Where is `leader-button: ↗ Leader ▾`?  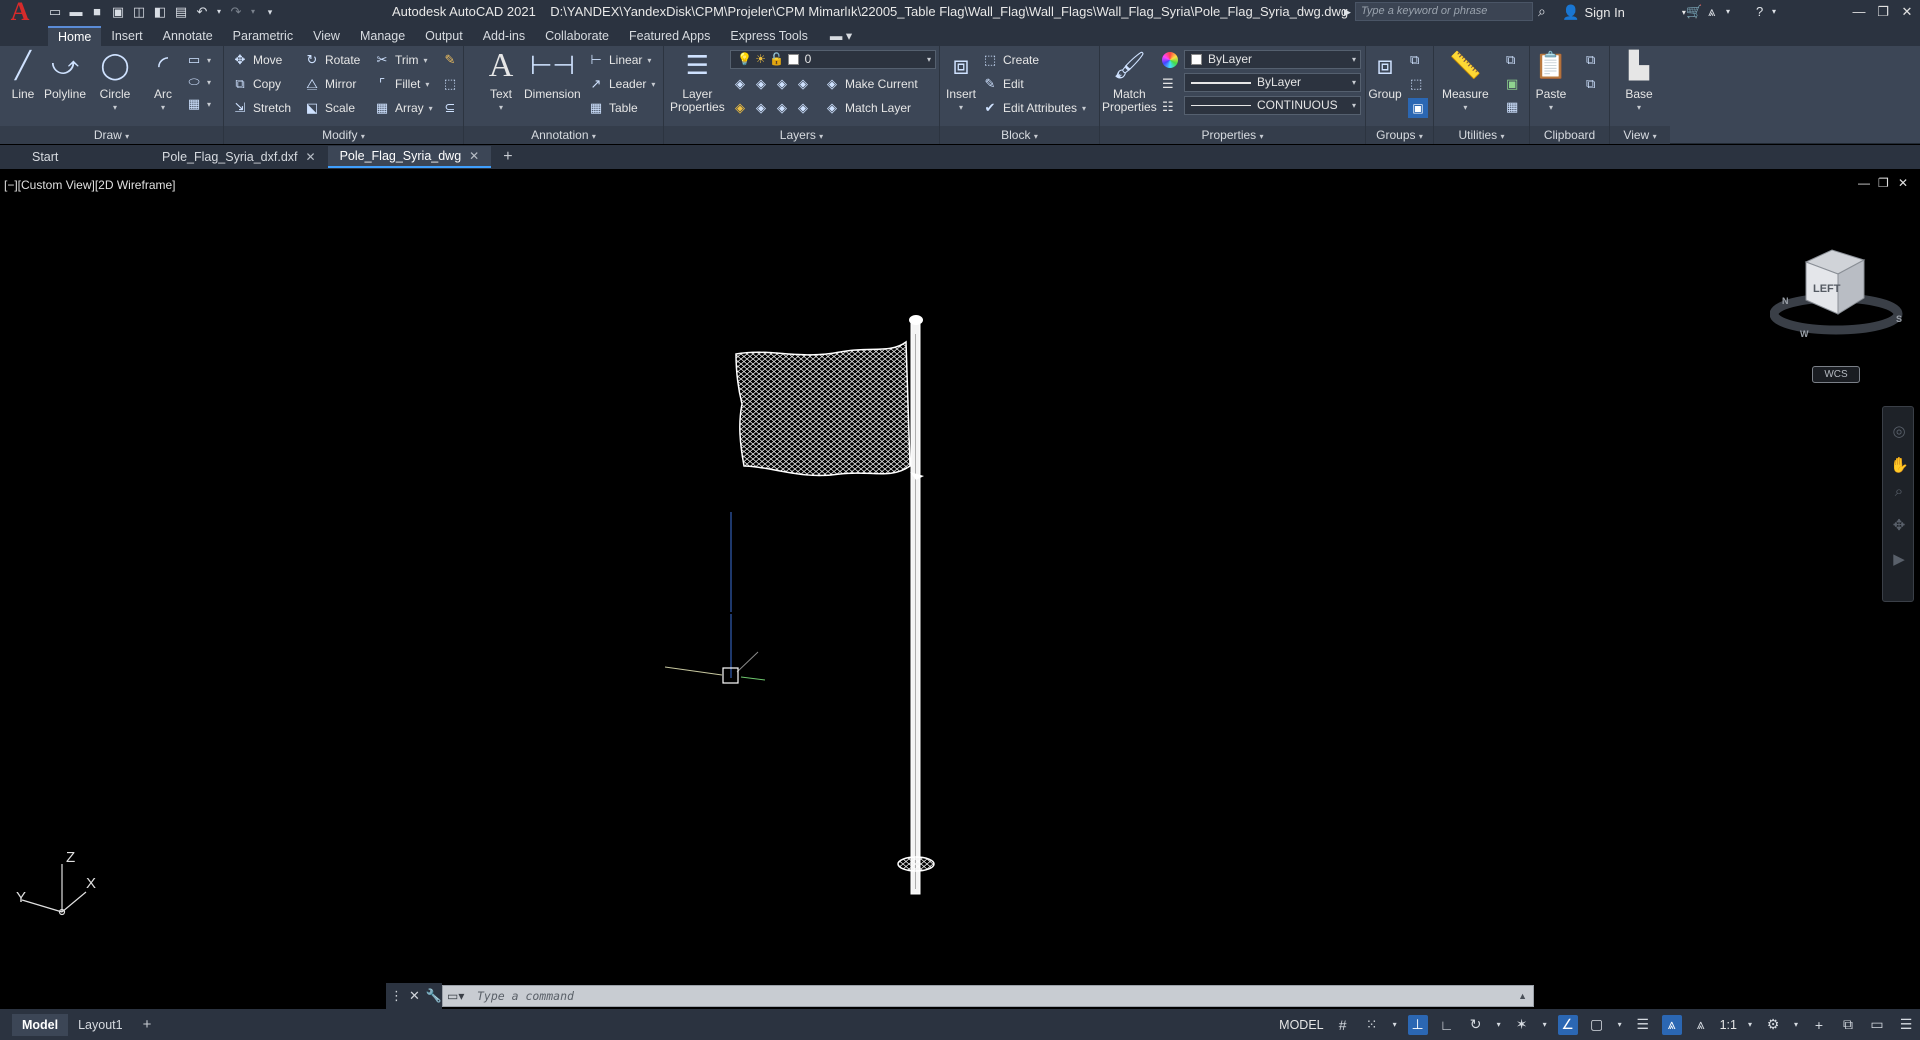 leader-button: ↗ Leader ▾ is located at coordinates (622, 84).